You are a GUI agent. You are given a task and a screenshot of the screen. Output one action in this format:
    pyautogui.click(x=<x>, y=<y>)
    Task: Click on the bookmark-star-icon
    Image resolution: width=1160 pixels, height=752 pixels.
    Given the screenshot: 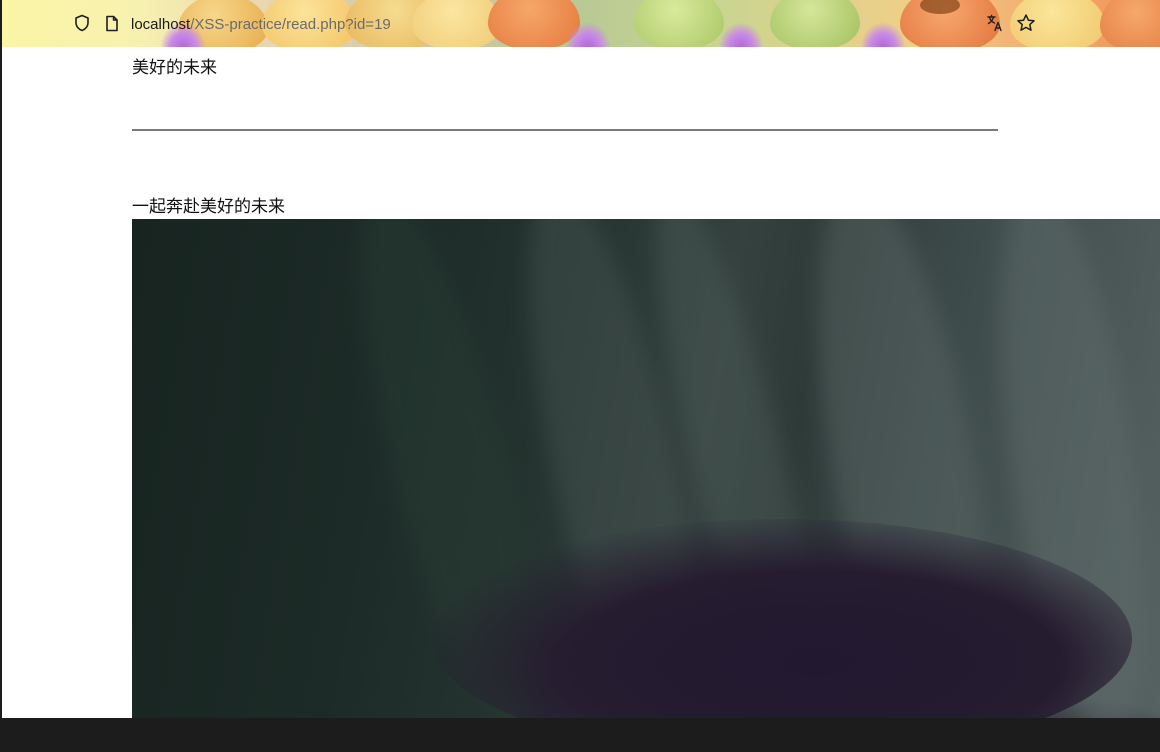 What is the action you would take?
    pyautogui.click(x=1026, y=23)
    